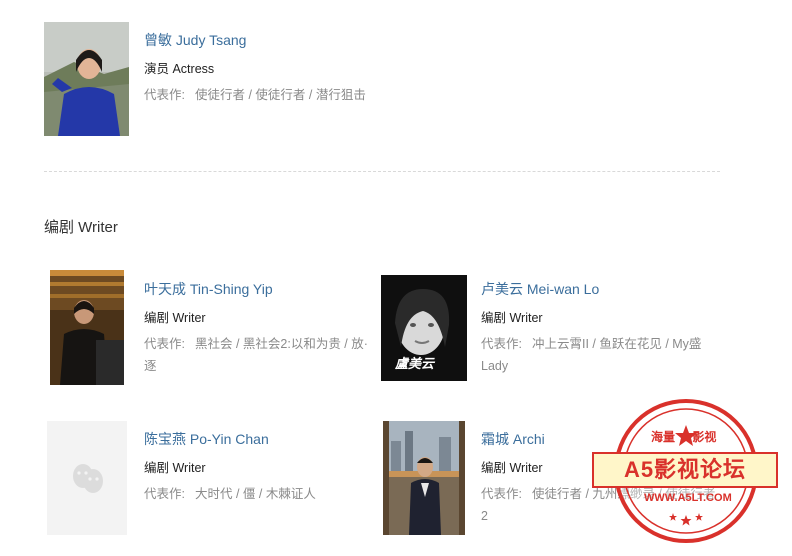  Describe the element at coordinates (260, 355) in the screenshot. I see `writer-works: 代表作: 黑社会 / 黑社会2:以和为贵 / 放·逐` at that location.